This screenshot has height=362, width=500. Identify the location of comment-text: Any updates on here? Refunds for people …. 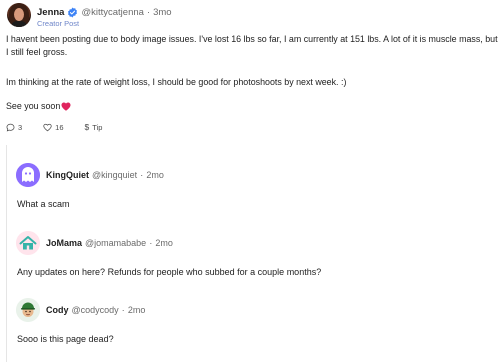
(169, 272).